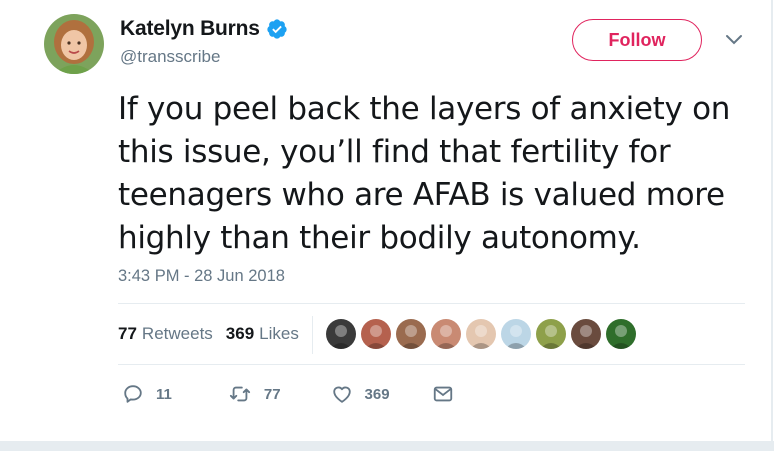 The height and width of the screenshot is (451, 774). I want to click on card-border, so click(772, 220).